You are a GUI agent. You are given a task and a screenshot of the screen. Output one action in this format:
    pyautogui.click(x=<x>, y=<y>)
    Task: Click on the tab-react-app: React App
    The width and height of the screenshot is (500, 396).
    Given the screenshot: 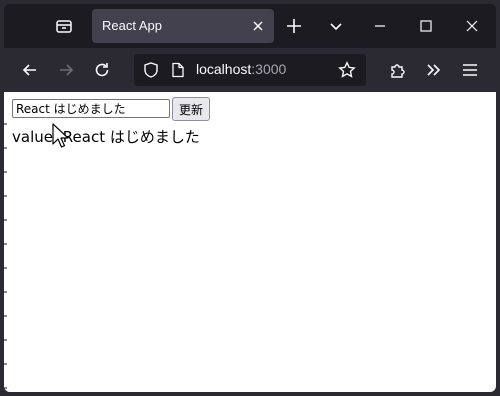 What is the action you would take?
    pyautogui.click(x=183, y=26)
    